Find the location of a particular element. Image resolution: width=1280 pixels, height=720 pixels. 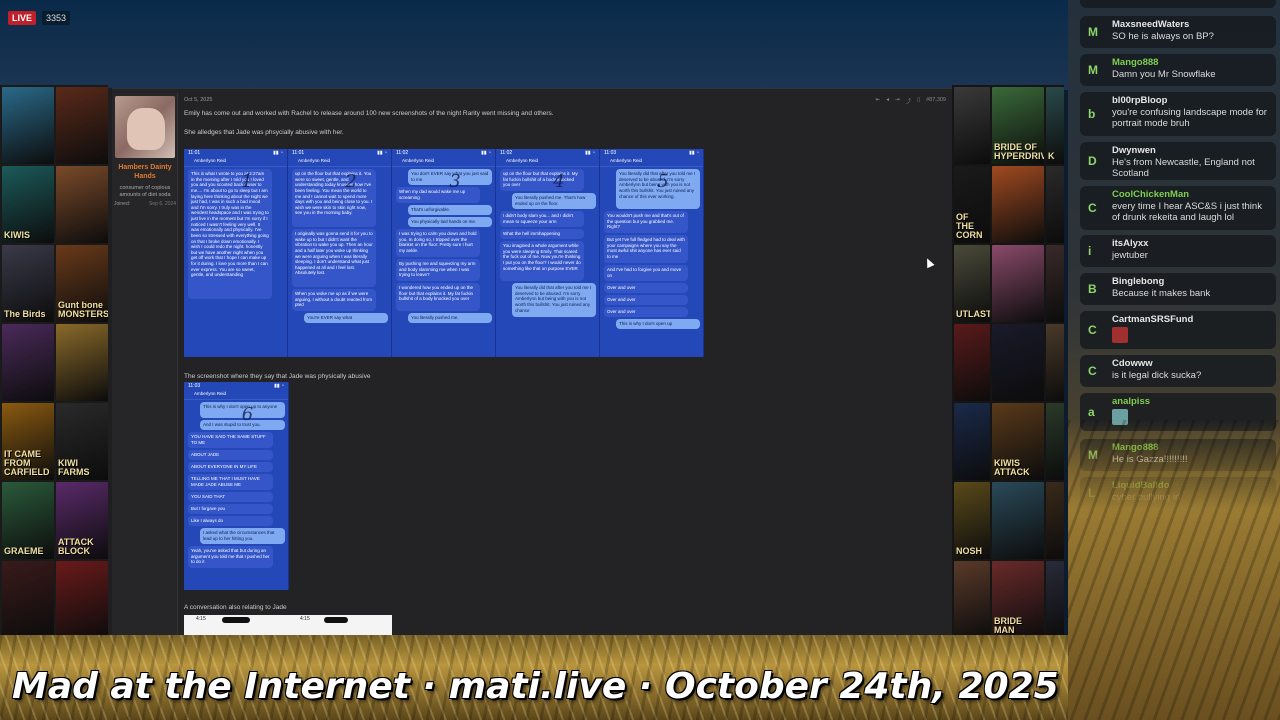

avatar-image is located at coordinates (146, 129).